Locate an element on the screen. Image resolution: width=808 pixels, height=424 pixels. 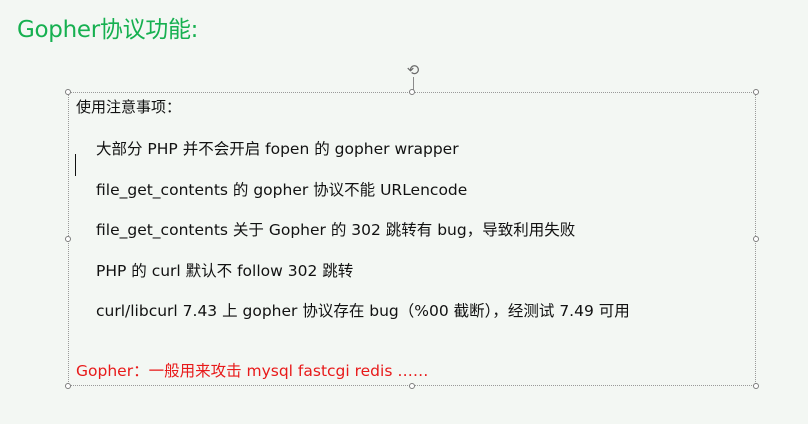
resize-handle-bottom-center is located at coordinates (412, 386).